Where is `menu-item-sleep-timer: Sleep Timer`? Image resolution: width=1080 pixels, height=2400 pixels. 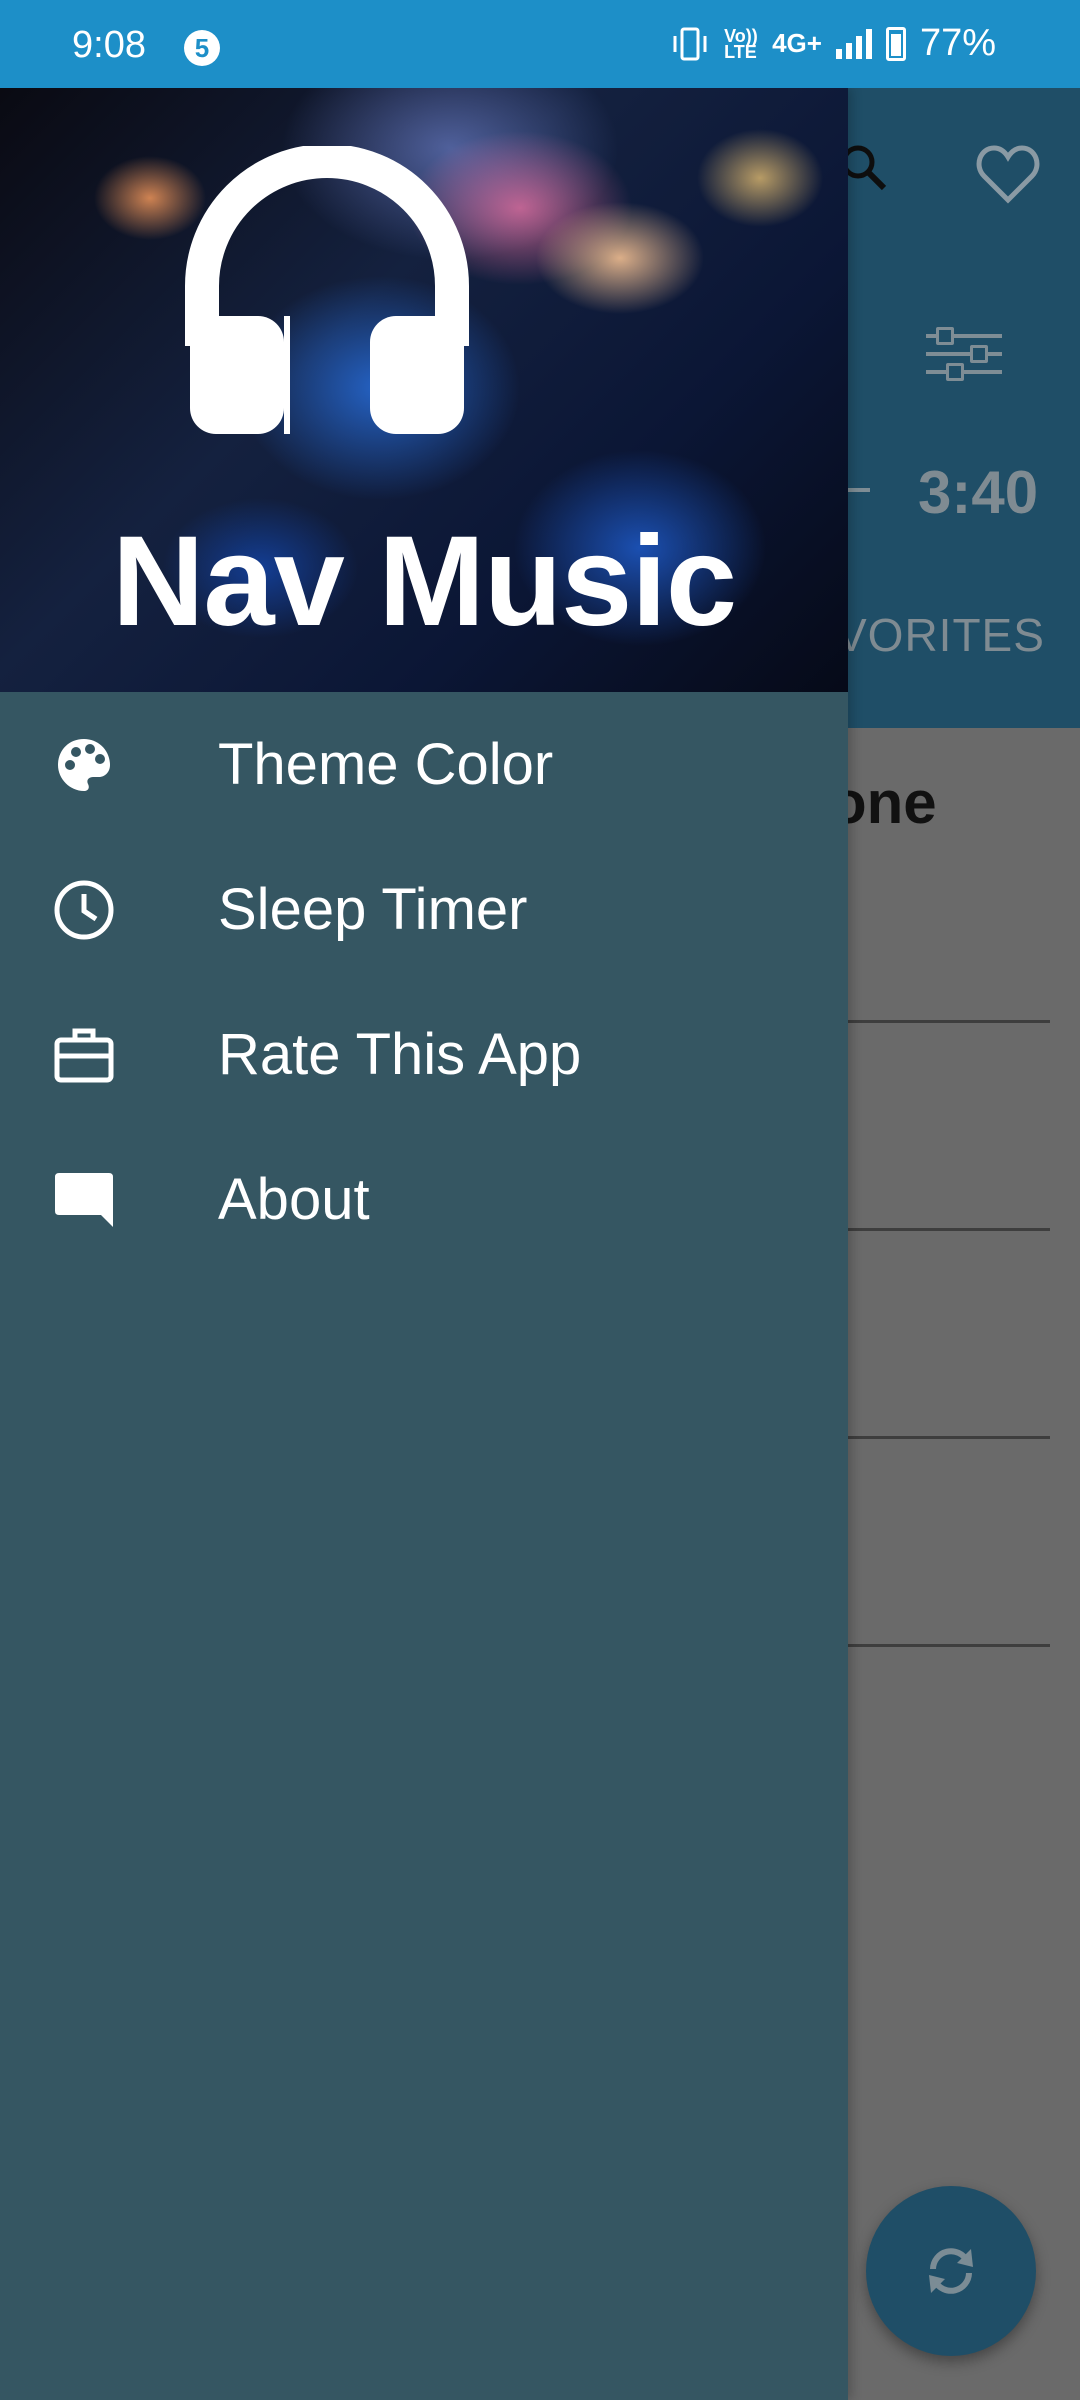 menu-item-sleep-timer: Sleep Timer is located at coordinates (424, 909).